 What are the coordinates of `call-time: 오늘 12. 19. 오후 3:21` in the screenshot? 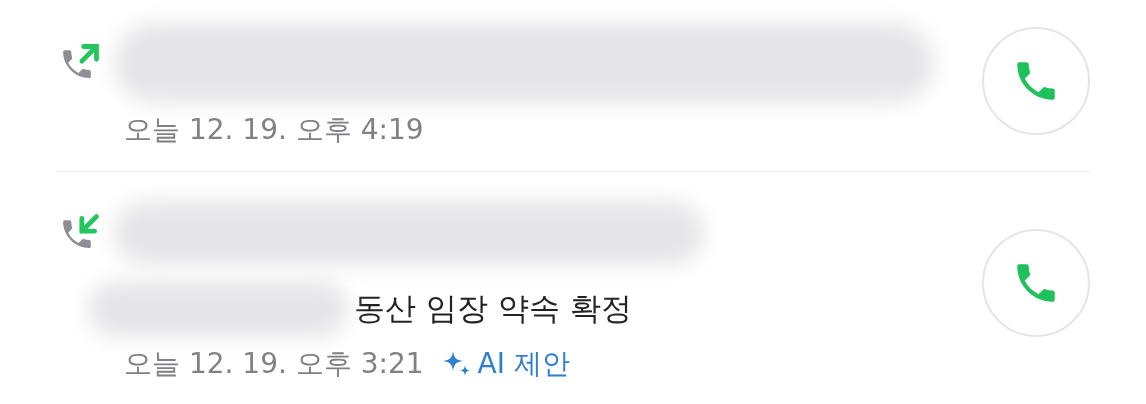 It's located at (274, 364).